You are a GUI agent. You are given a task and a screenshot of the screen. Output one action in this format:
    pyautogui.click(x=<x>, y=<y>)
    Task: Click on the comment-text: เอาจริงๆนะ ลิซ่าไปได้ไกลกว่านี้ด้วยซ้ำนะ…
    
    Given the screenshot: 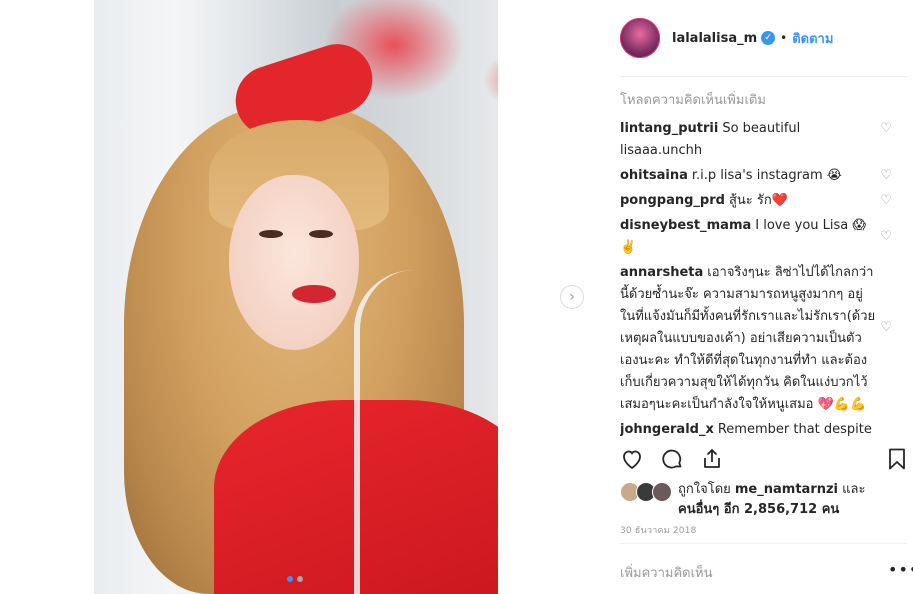 What is the action you would take?
    pyautogui.click(x=748, y=338)
    